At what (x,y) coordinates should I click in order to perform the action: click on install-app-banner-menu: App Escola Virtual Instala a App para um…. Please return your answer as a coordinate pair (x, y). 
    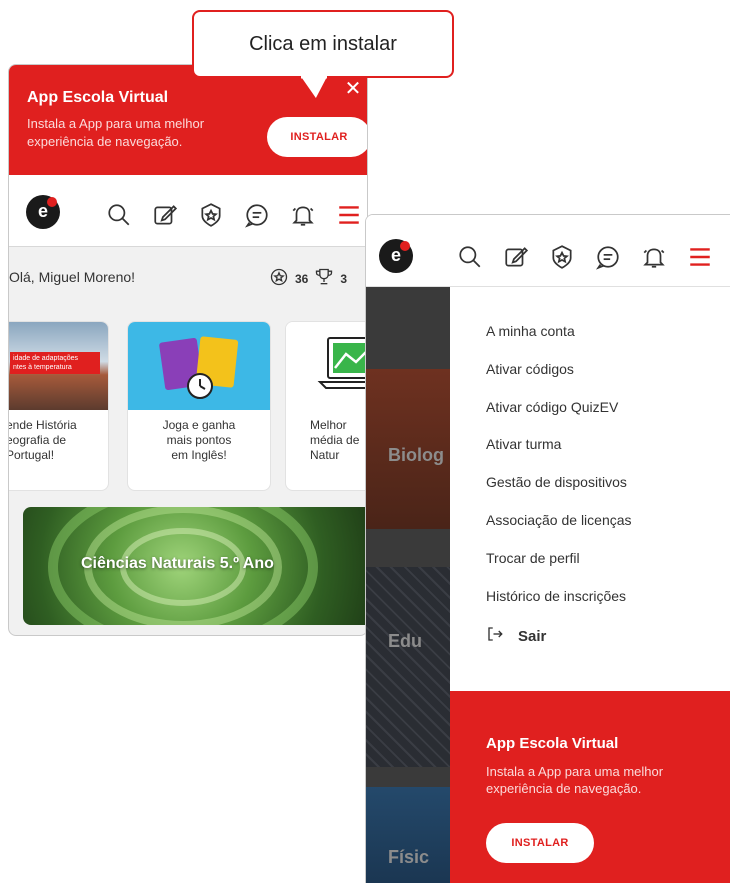
    Looking at the image, I should click on (590, 787).